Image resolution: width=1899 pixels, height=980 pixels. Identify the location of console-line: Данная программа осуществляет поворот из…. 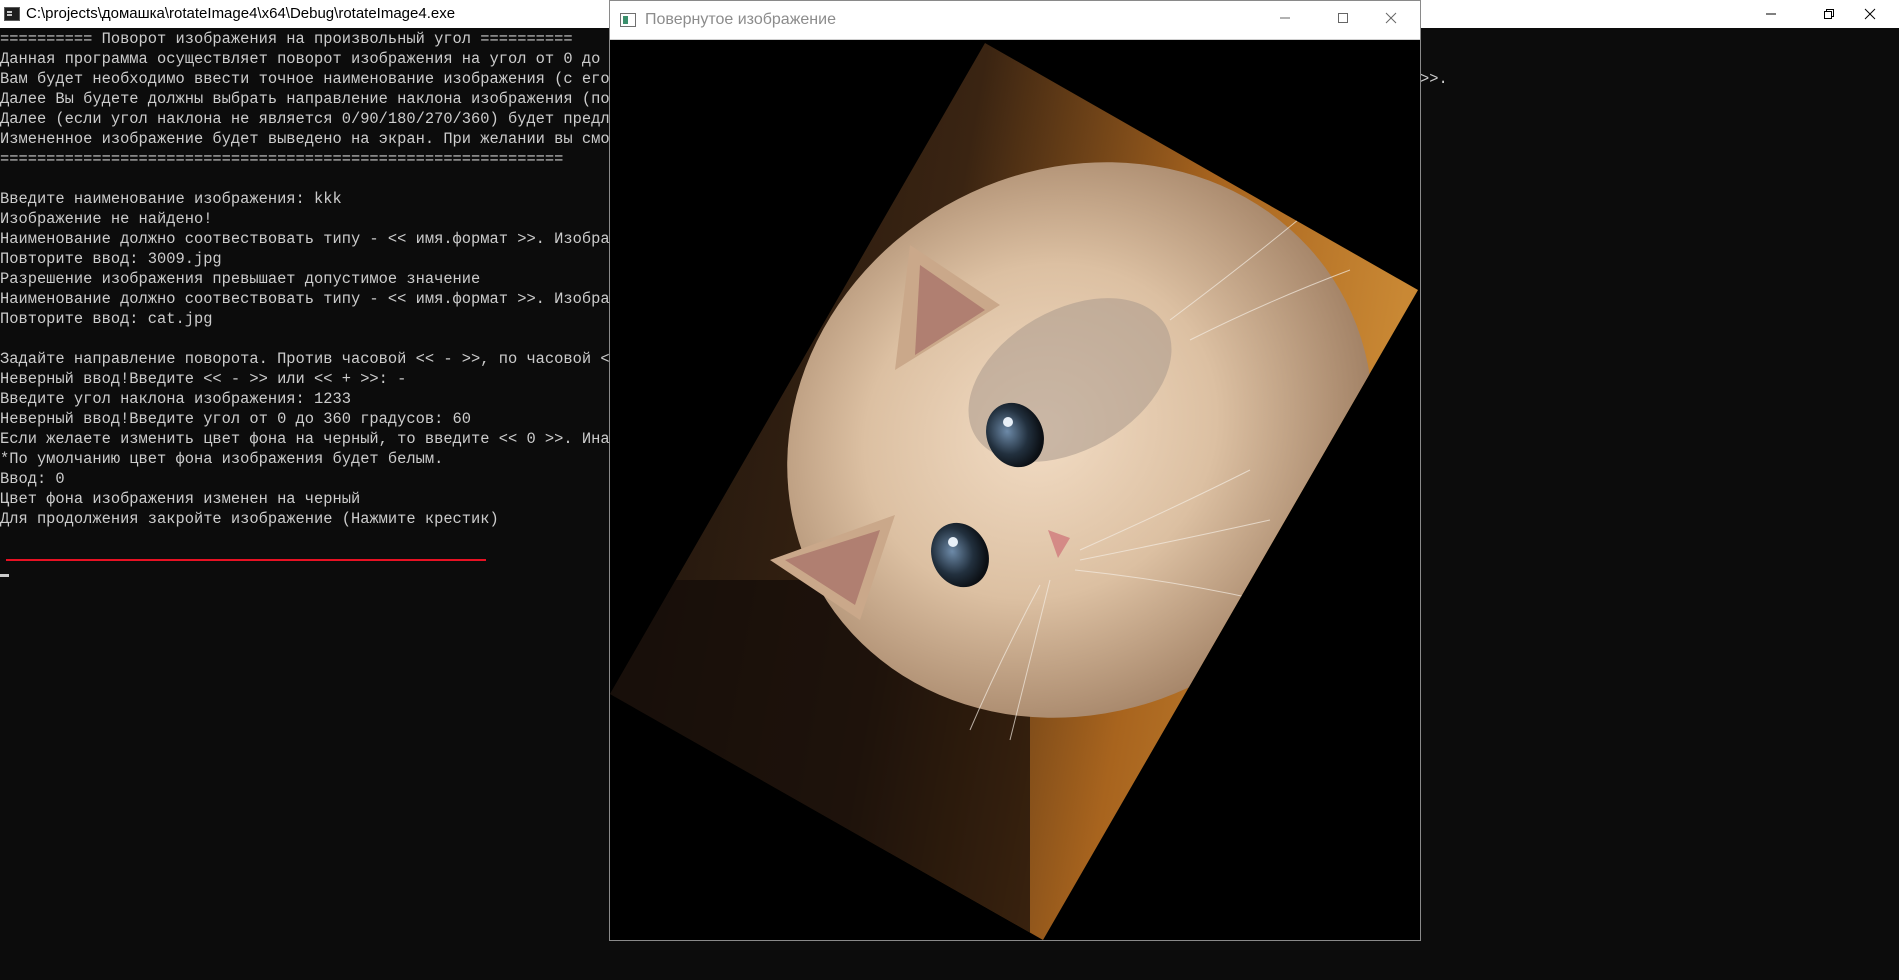
(314, 59).